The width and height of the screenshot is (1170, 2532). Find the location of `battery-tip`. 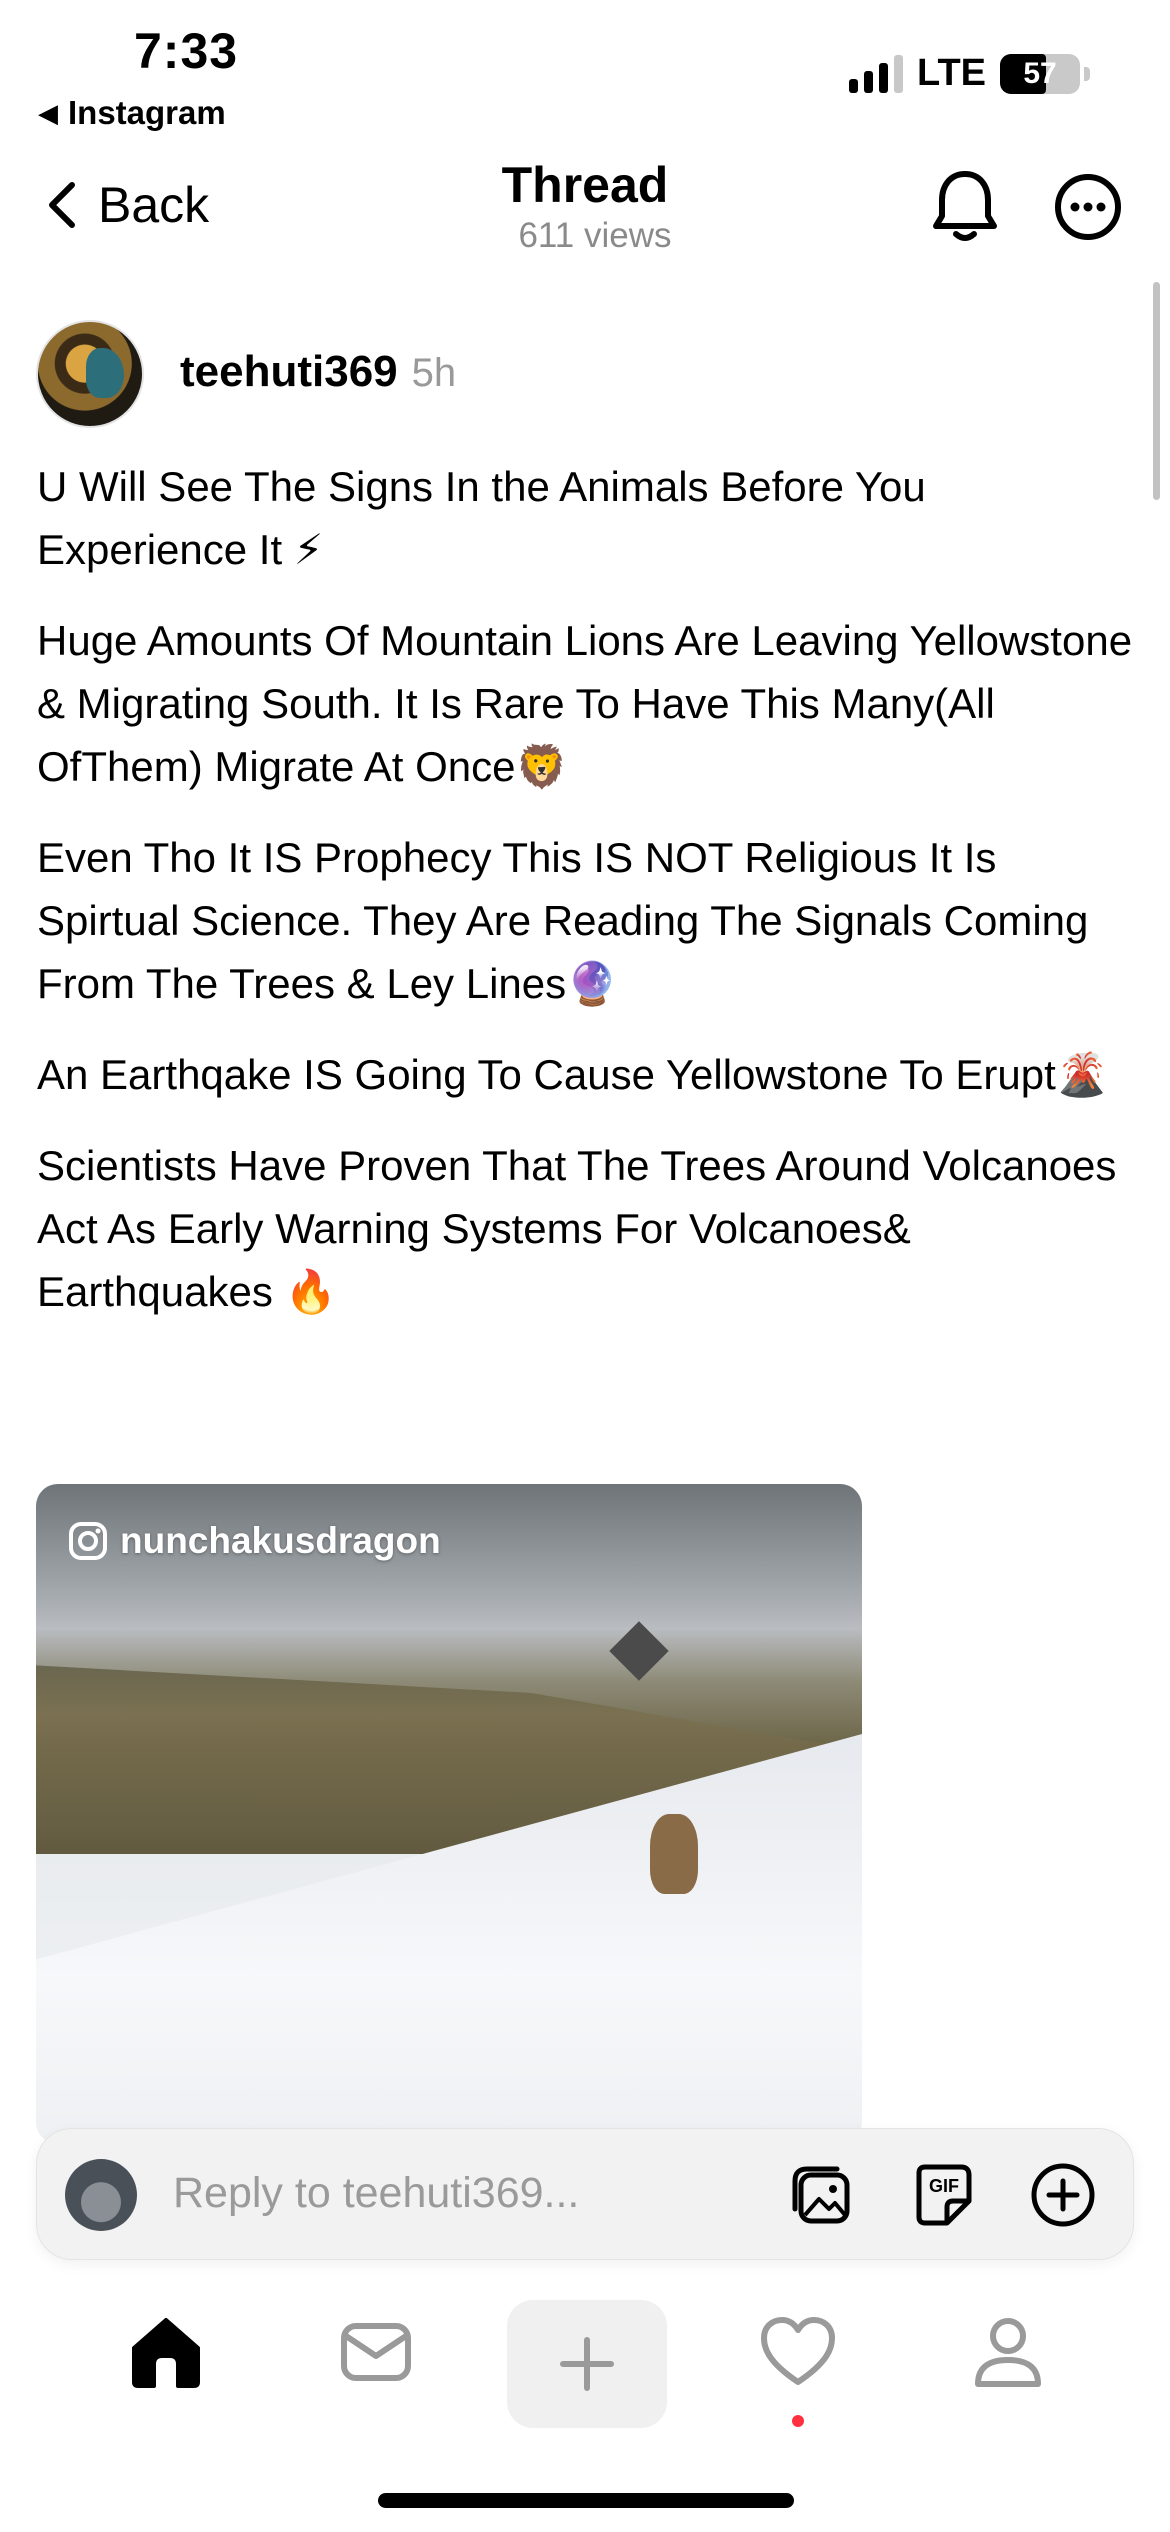

battery-tip is located at coordinates (1087, 73).